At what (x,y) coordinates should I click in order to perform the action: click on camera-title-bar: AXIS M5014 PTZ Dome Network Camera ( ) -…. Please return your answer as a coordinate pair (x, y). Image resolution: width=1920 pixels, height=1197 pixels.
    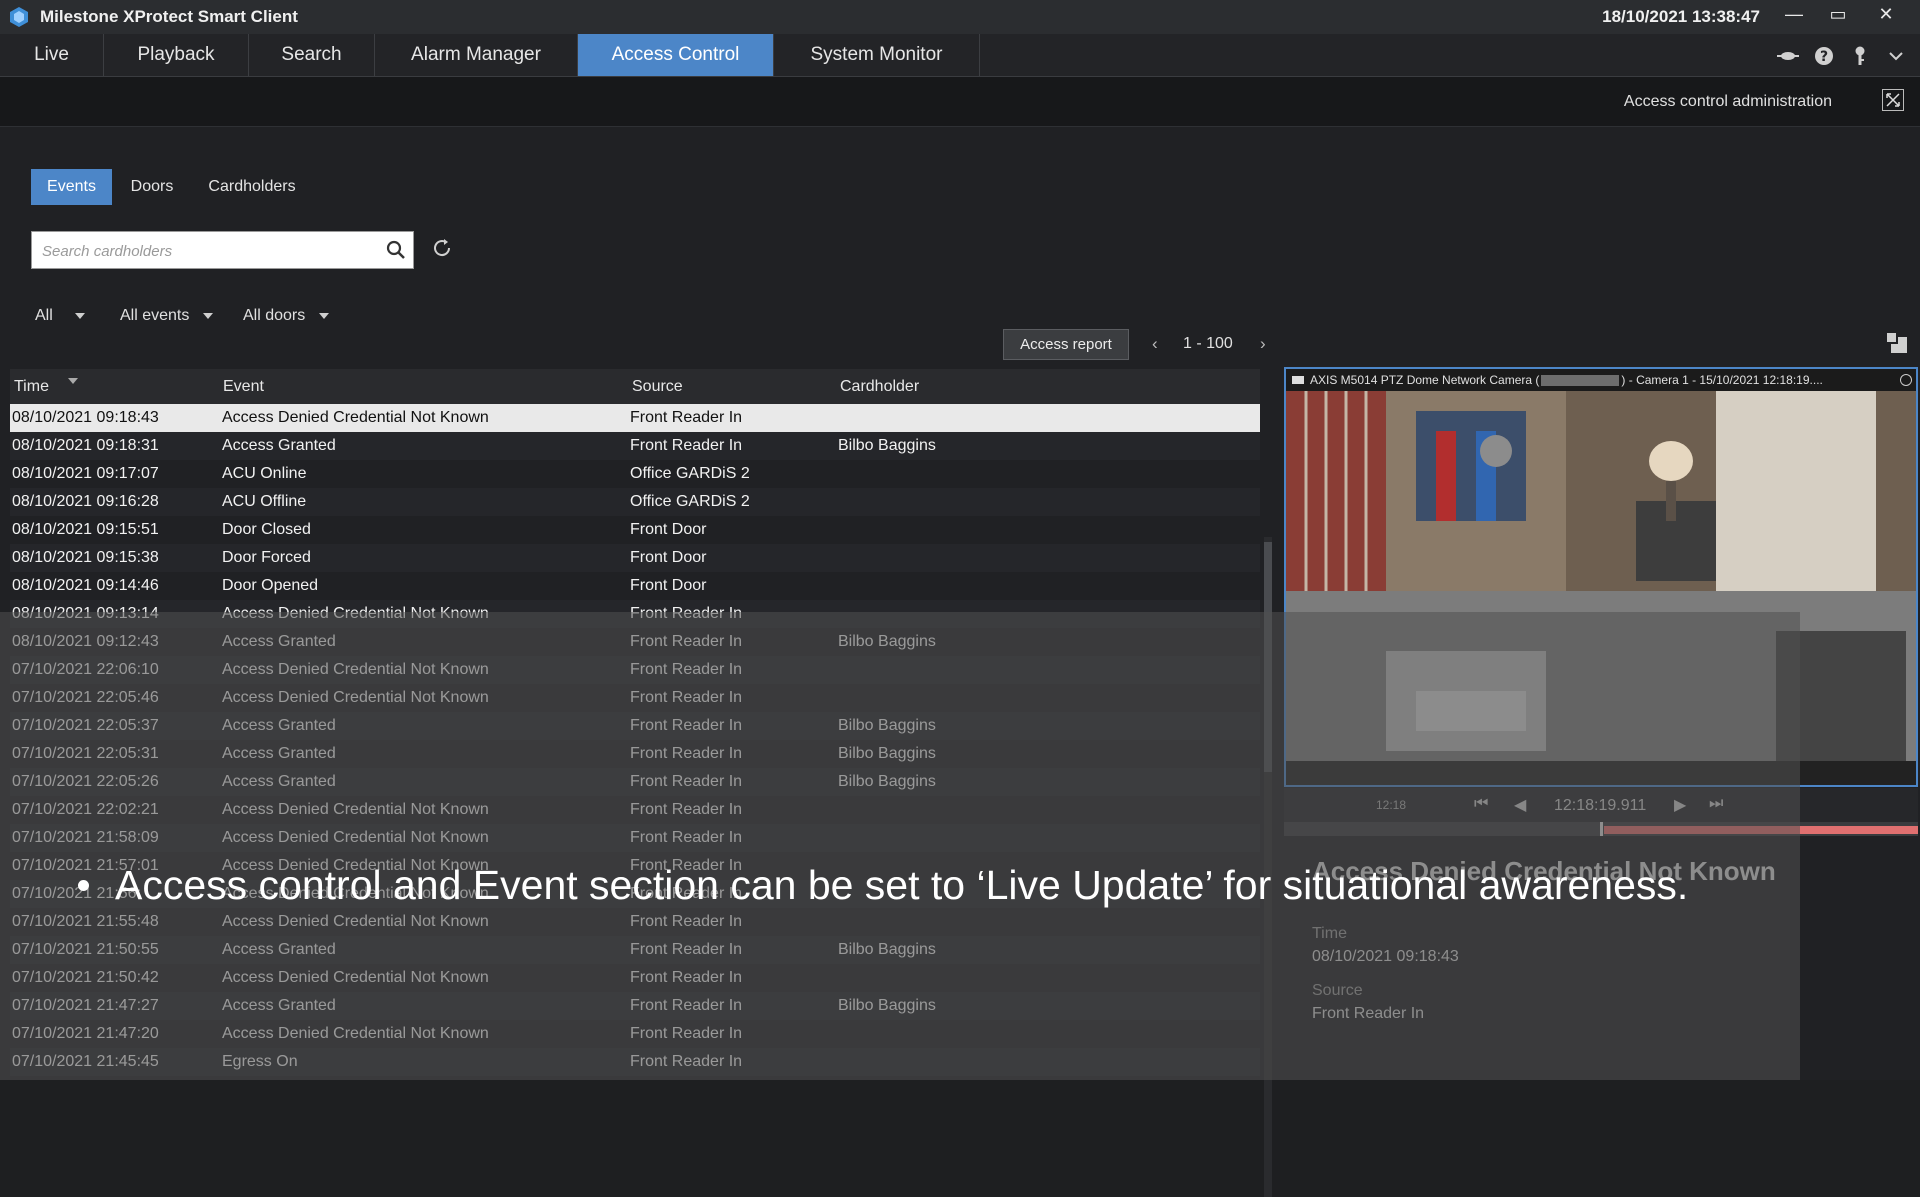
    Looking at the image, I should click on (1601, 380).